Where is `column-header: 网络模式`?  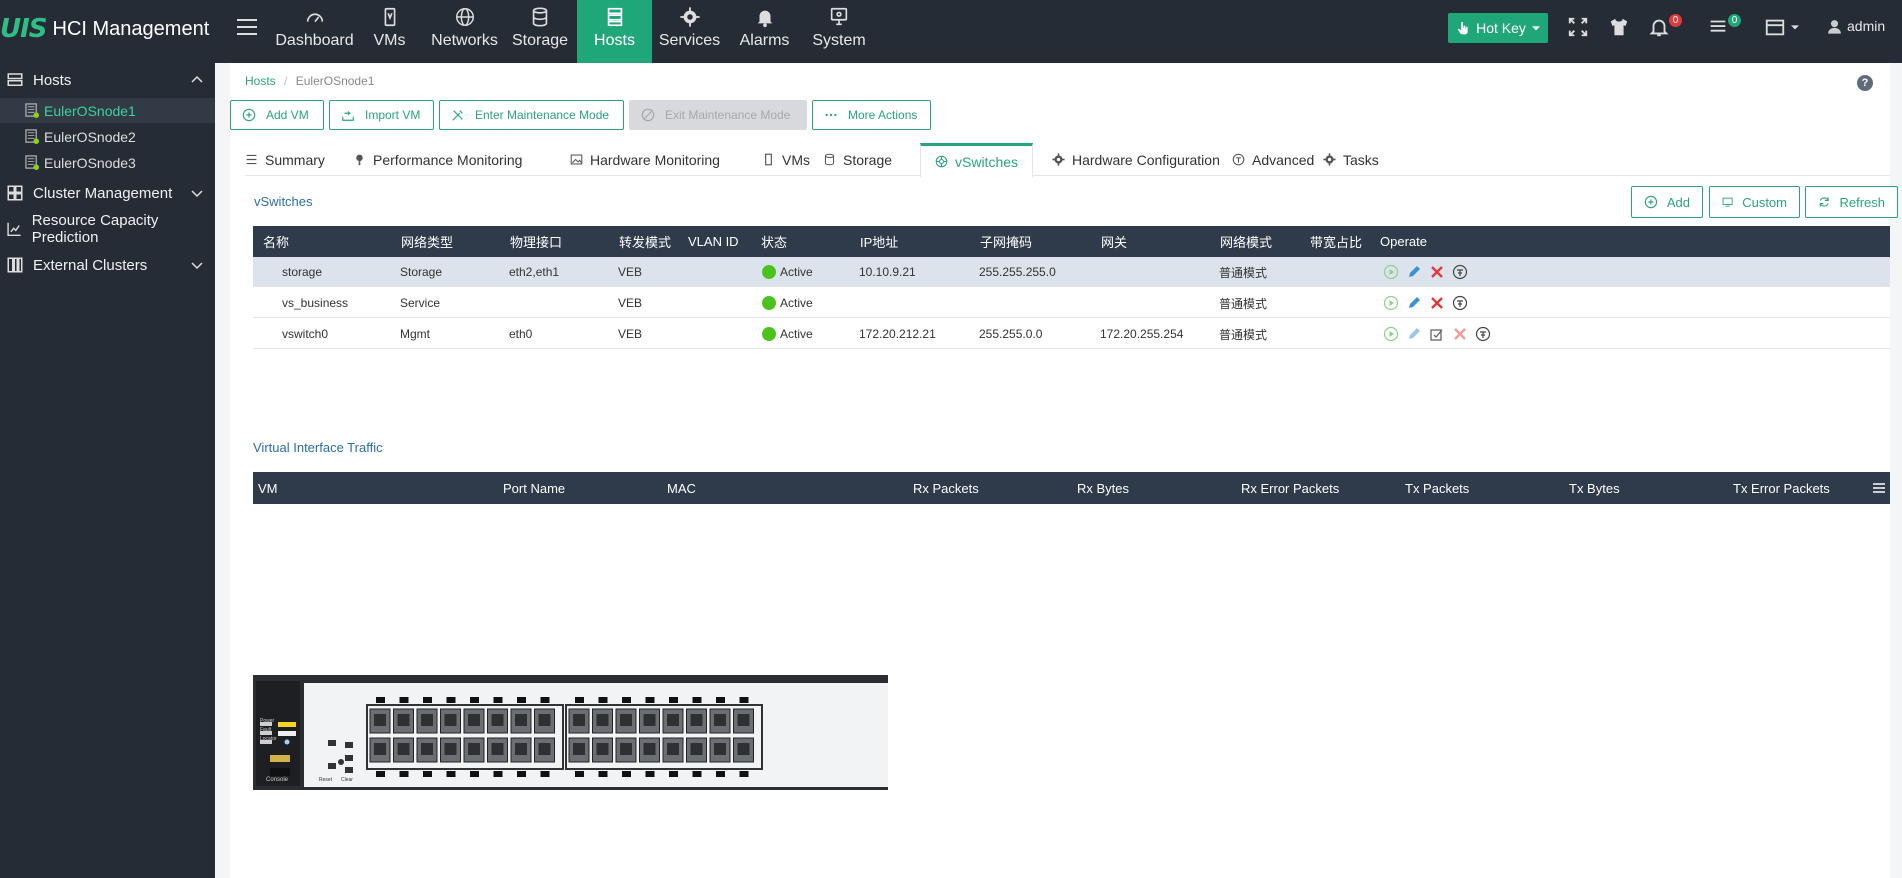
column-header: 网络模式 is located at coordinates (1246, 241).